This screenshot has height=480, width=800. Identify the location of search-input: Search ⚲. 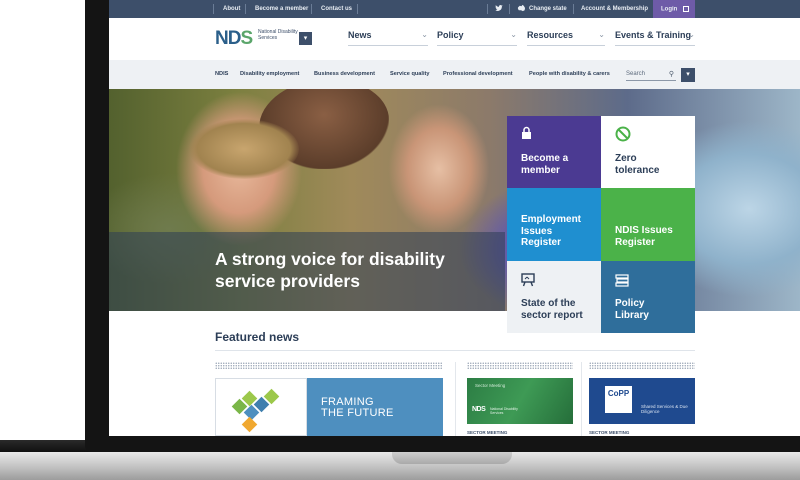
(651, 74).